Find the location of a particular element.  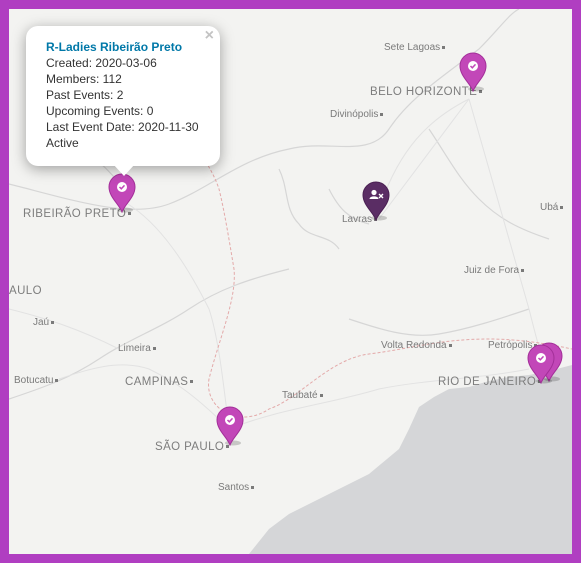

popup-upcoming-events: Upcoming Events: 0 is located at coordinates (100, 111).